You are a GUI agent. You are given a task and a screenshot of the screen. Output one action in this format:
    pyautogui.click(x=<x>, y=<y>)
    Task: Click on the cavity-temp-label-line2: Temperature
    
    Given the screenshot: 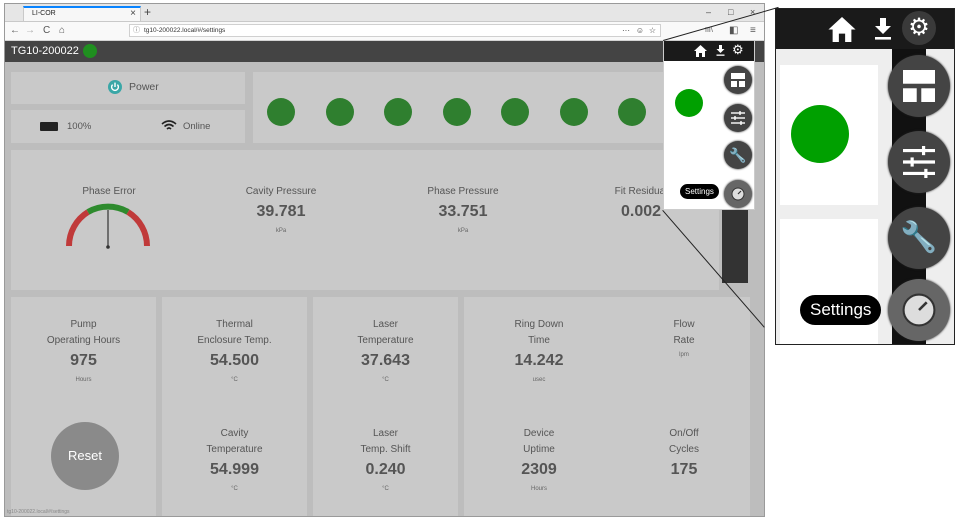 What is the action you would take?
    pyautogui.click(x=234, y=449)
    